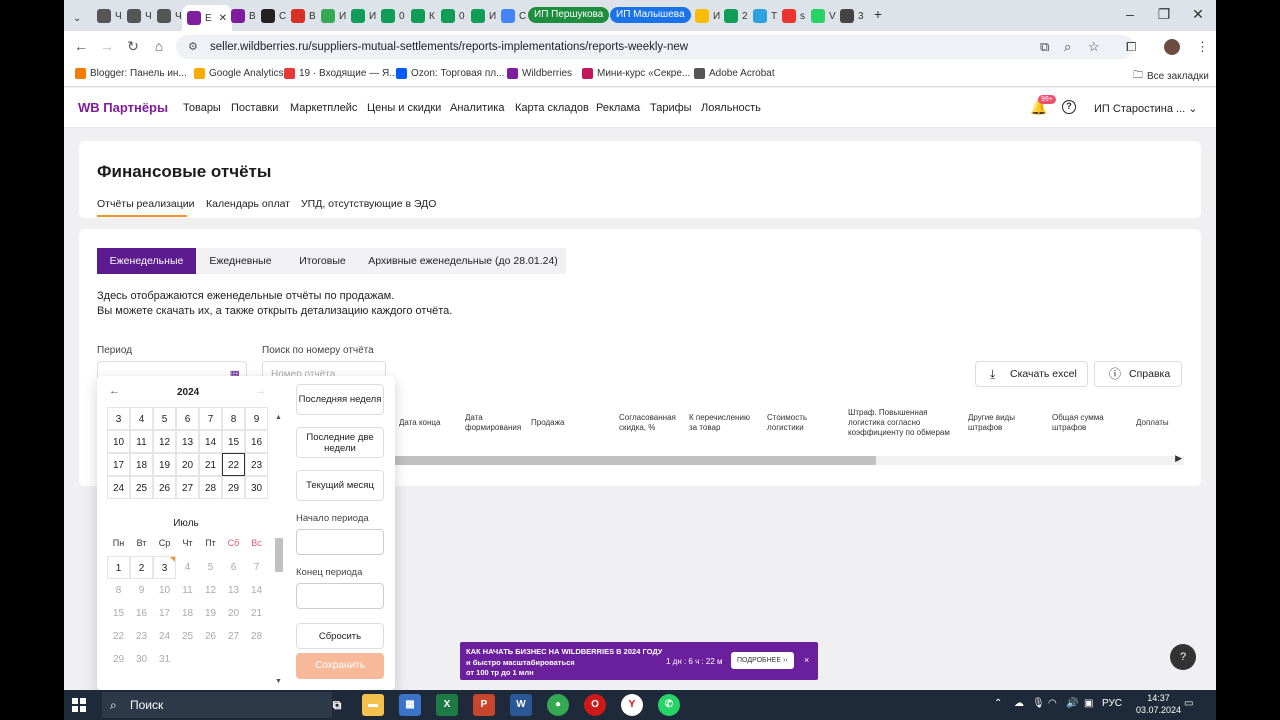  Describe the element at coordinates (239, 73) in the screenshot. I see `bookmark-item: Google Analytics` at that location.